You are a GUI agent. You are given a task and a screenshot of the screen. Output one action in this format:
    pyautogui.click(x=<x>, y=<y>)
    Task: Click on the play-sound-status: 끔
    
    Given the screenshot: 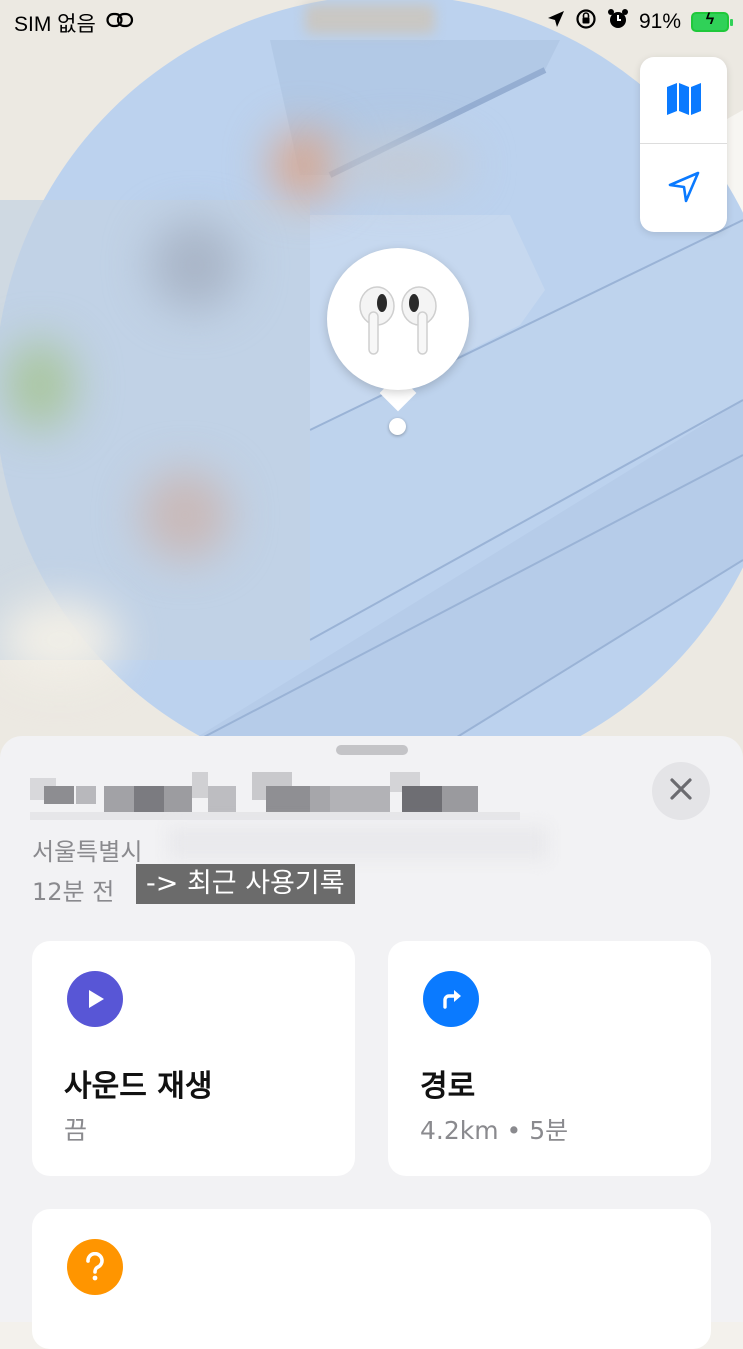 What is the action you would take?
    pyautogui.click(x=76, y=1130)
    